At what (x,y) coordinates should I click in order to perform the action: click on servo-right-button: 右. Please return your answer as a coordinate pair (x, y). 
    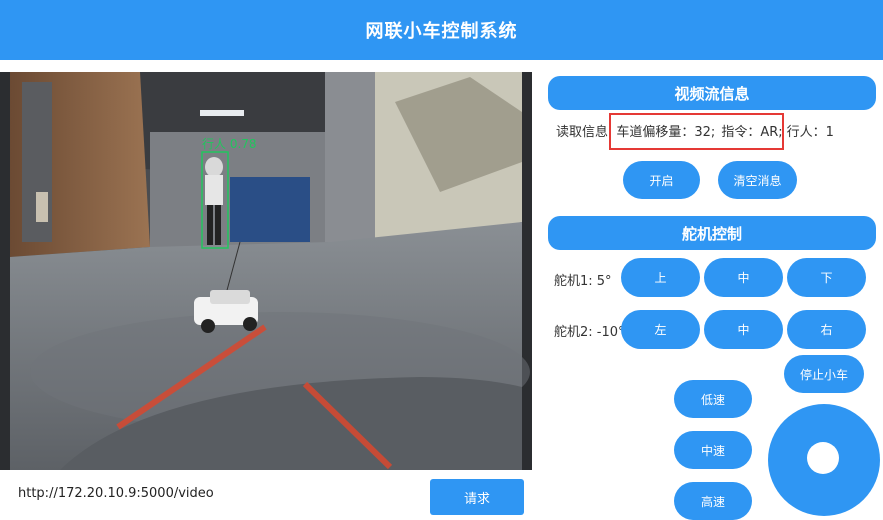
    Looking at the image, I should click on (826, 329).